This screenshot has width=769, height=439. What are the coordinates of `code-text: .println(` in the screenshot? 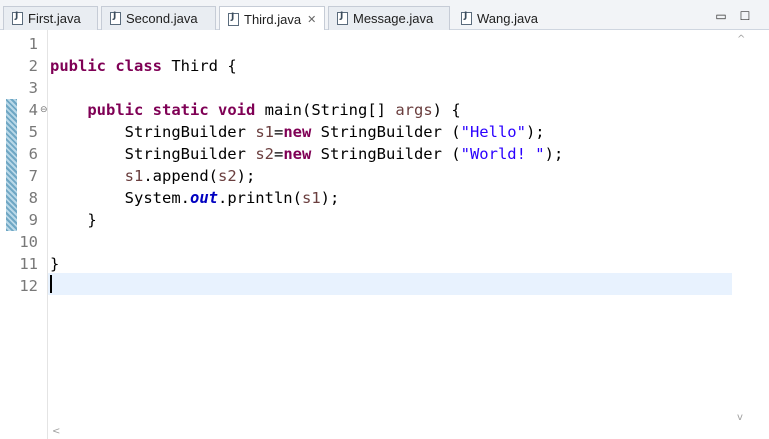 It's located at (259, 198).